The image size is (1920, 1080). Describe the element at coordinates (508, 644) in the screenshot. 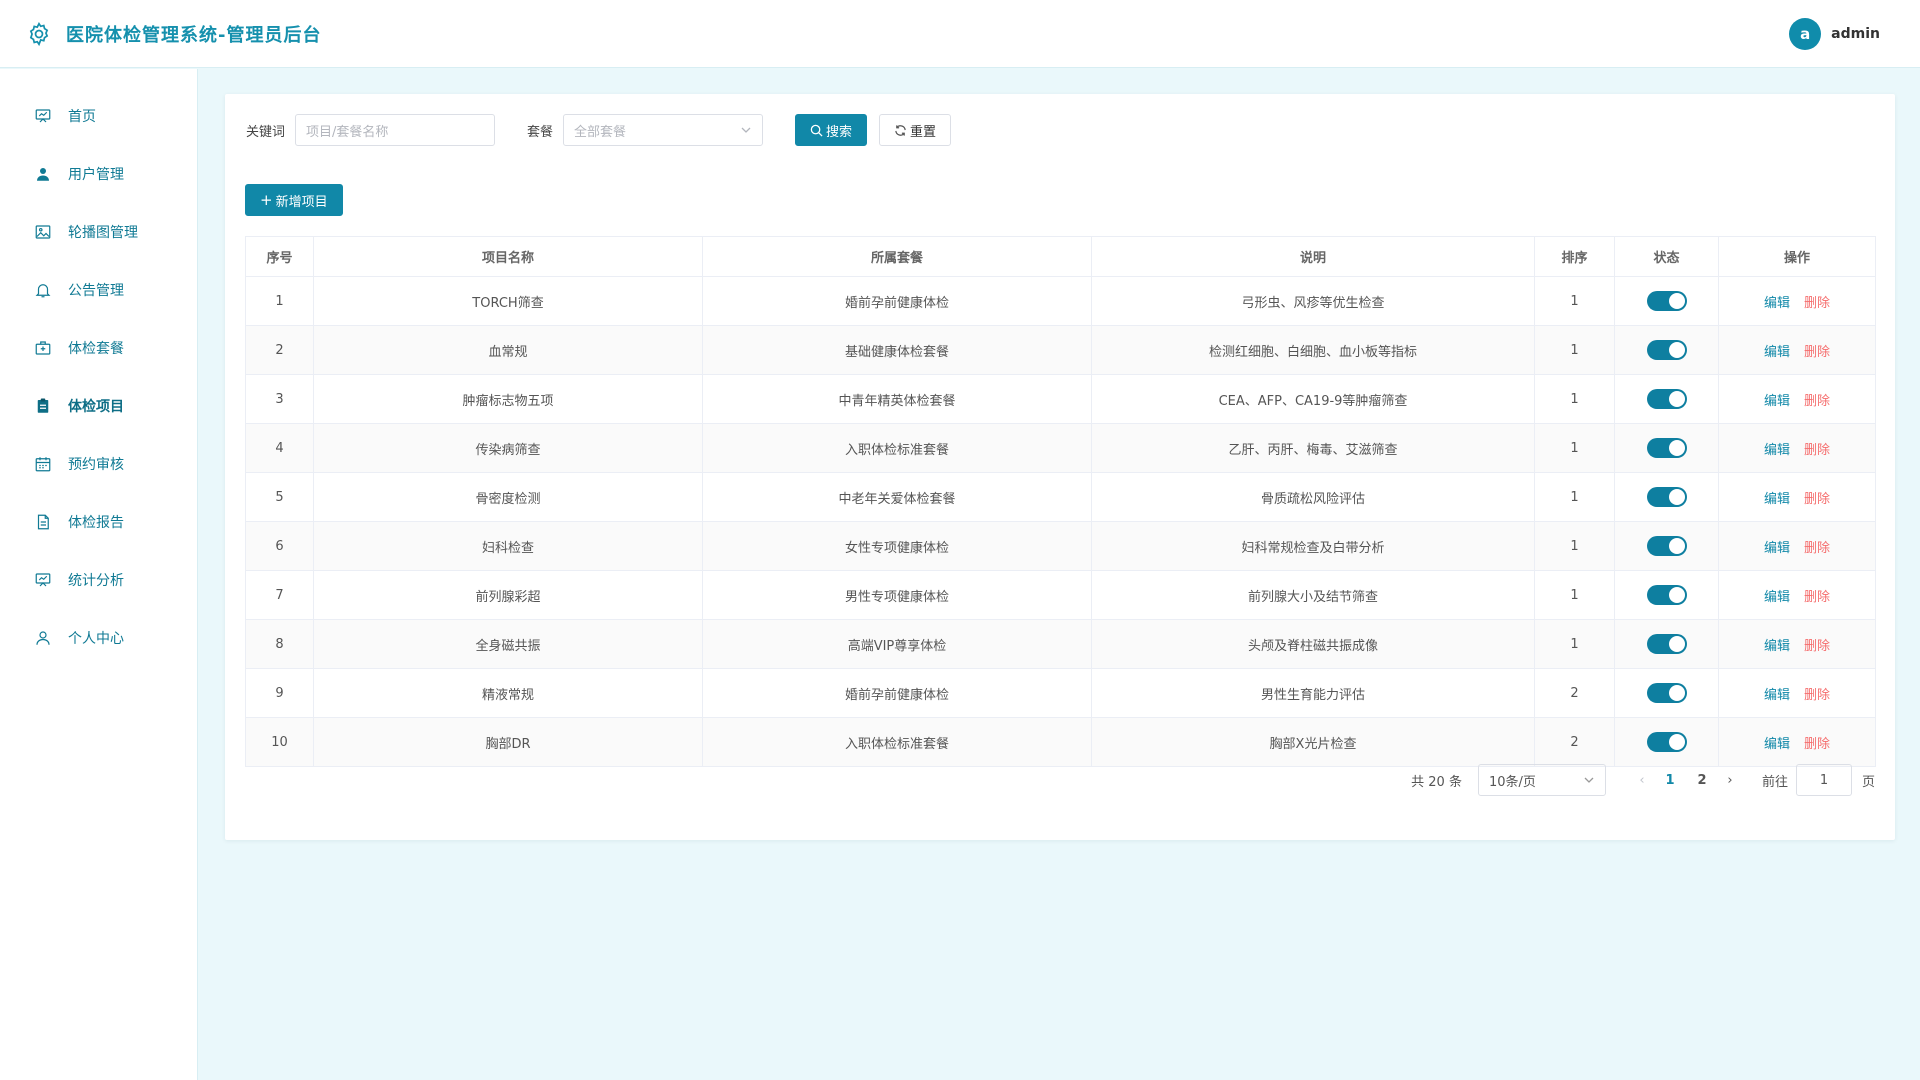

I see `cell-name: 全身磁共振` at that location.